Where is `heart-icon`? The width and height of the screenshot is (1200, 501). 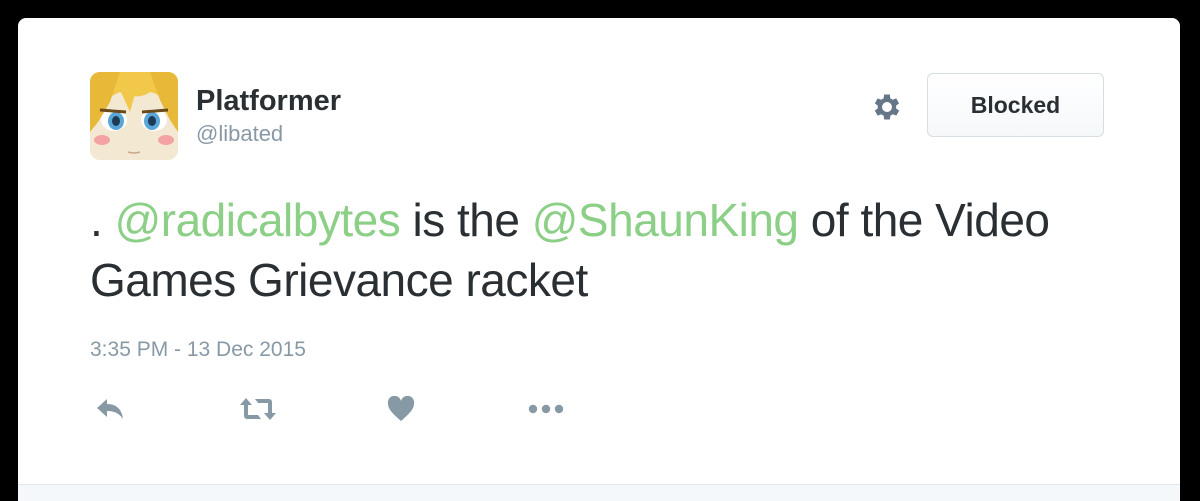
heart-icon is located at coordinates (401, 409).